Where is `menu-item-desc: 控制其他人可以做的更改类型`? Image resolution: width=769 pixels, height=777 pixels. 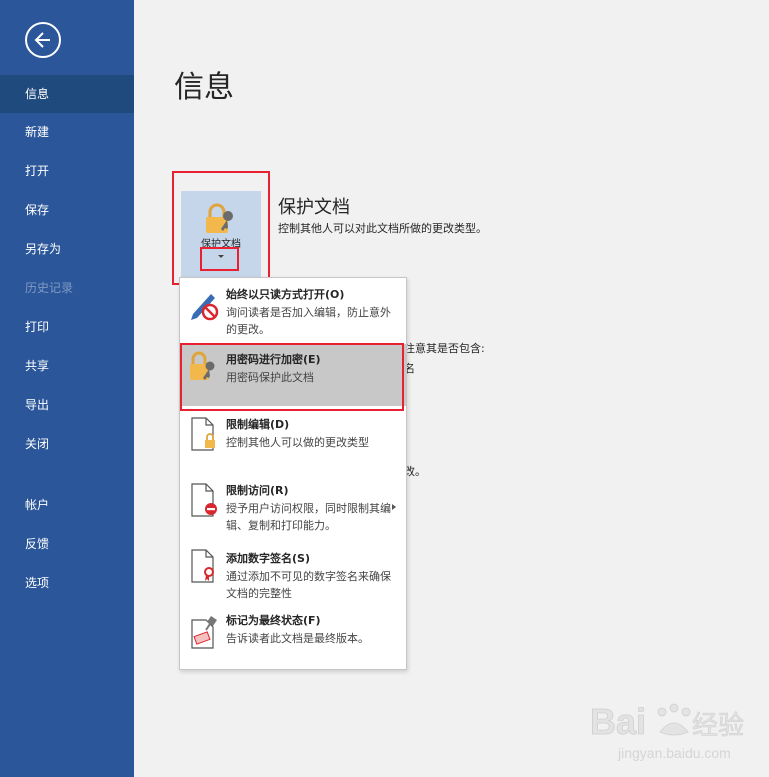 menu-item-desc: 控制其他人可以做的更改类型 is located at coordinates (297, 442).